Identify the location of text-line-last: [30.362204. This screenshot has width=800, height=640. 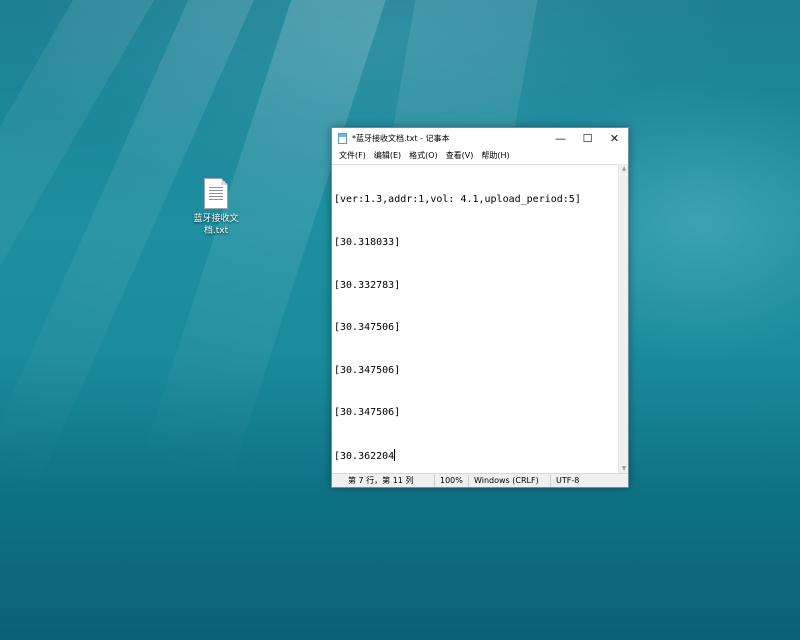
(476, 455).